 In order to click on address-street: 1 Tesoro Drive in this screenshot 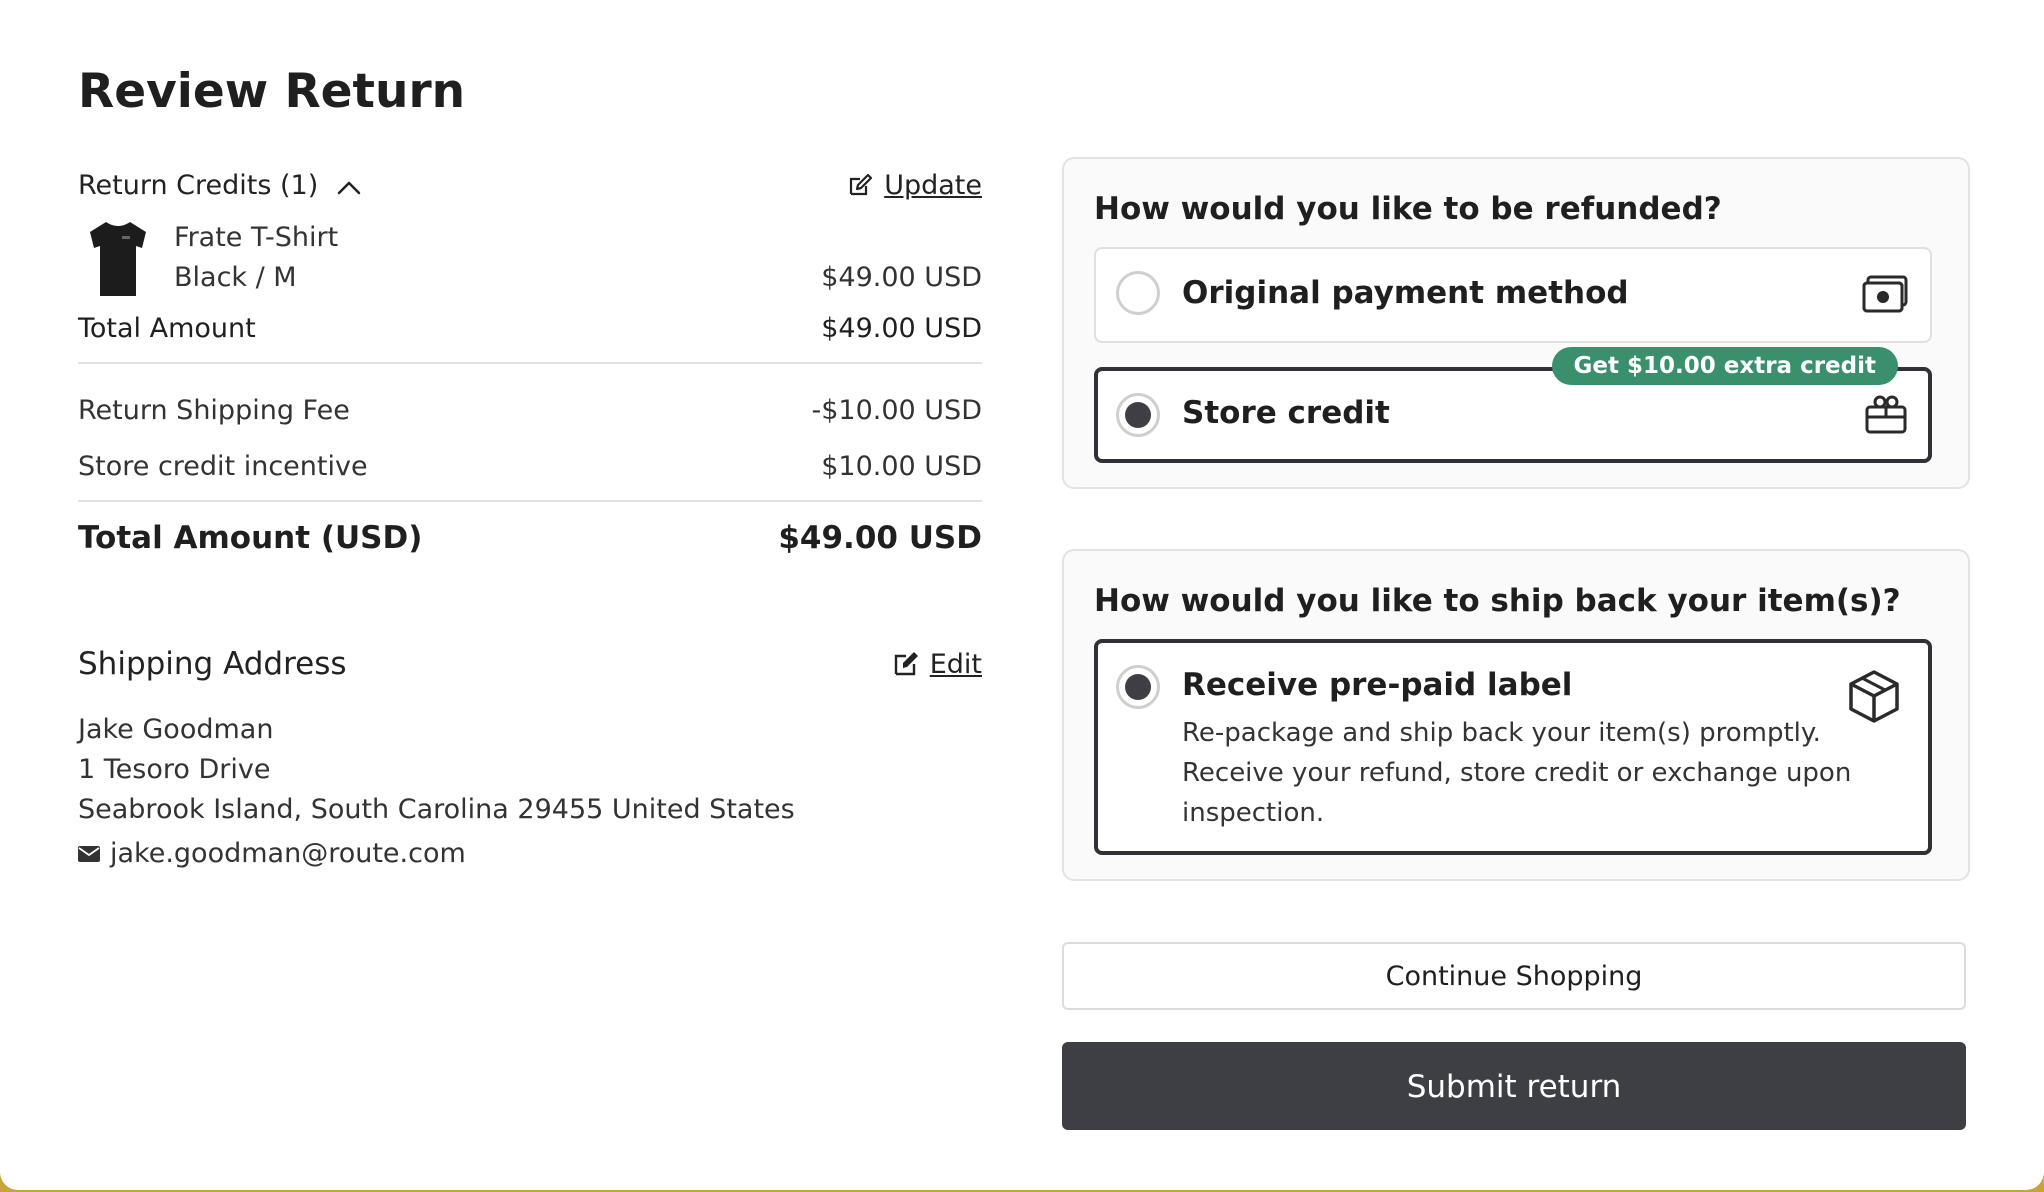, I will do `click(174, 769)`.